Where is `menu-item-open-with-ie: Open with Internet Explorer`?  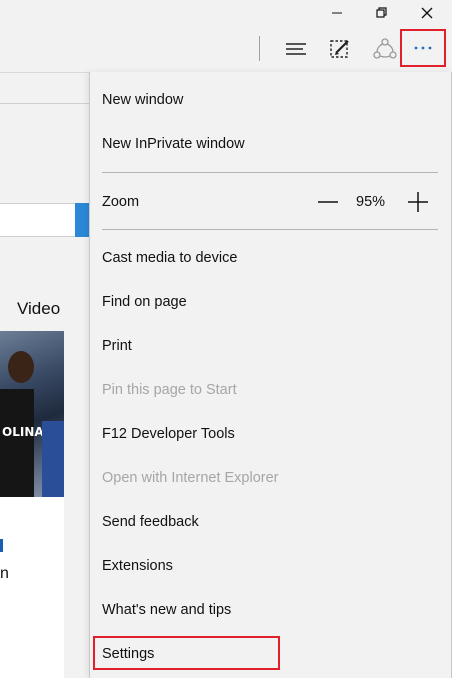
menu-item-open-with-ie: Open with Internet Explorer is located at coordinates (190, 478).